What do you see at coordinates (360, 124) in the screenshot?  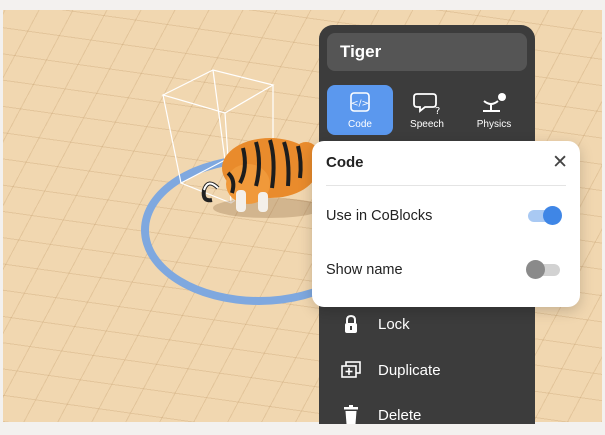 I see `tab-code-label: Code` at bounding box center [360, 124].